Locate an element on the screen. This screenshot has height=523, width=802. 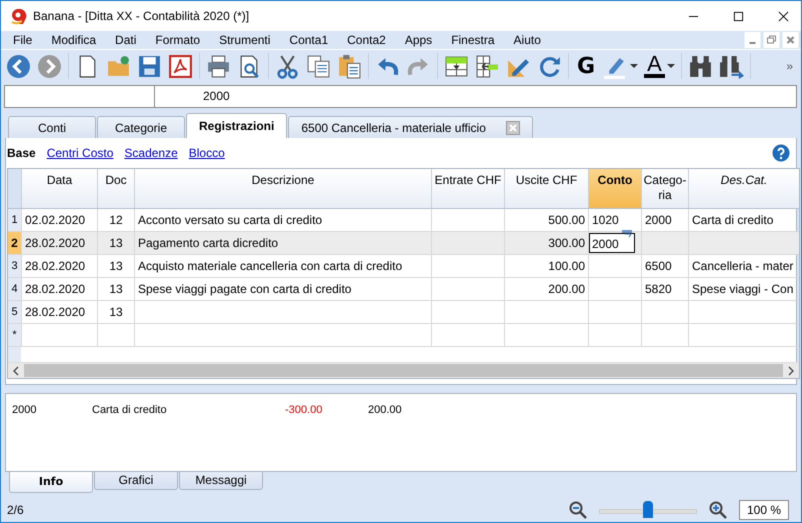
menu-item: Aiuto is located at coordinates (527, 40).